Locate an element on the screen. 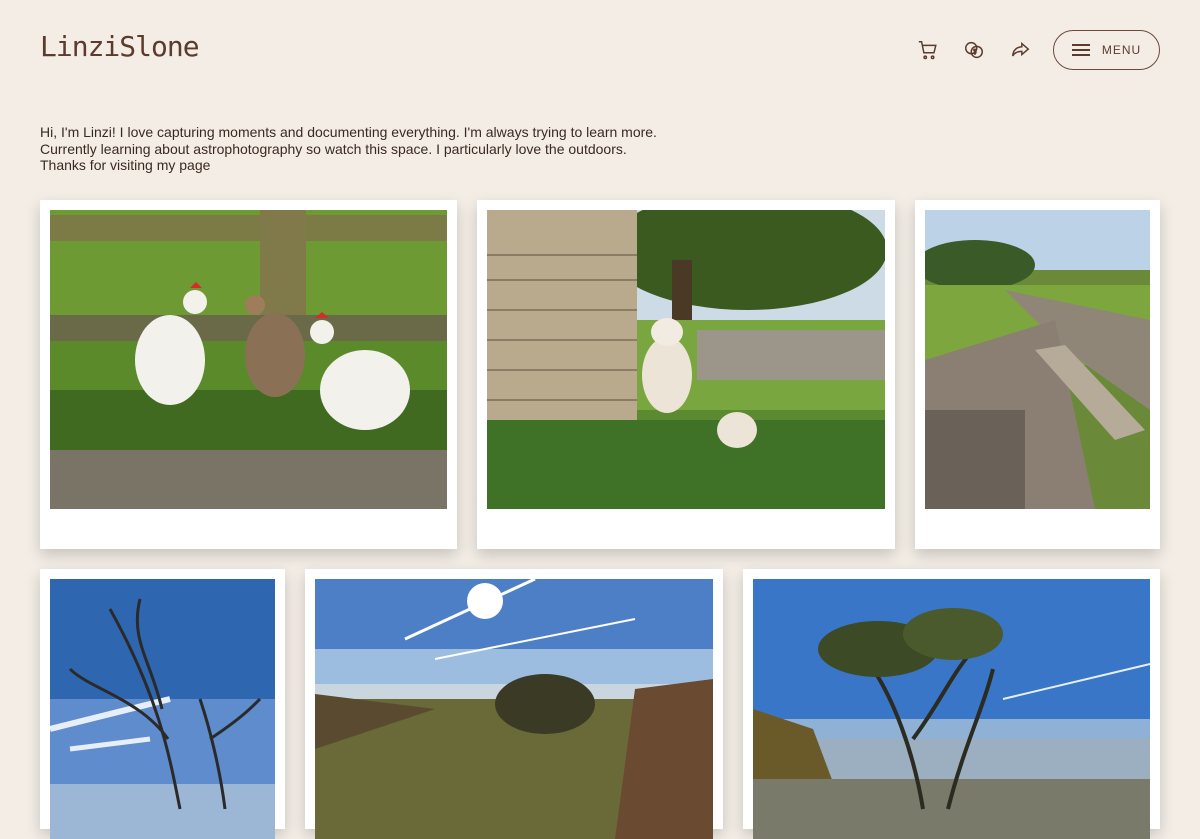 Image resolution: width=1200 pixels, height=839 pixels. hamburger-icon is located at coordinates (1080, 50).